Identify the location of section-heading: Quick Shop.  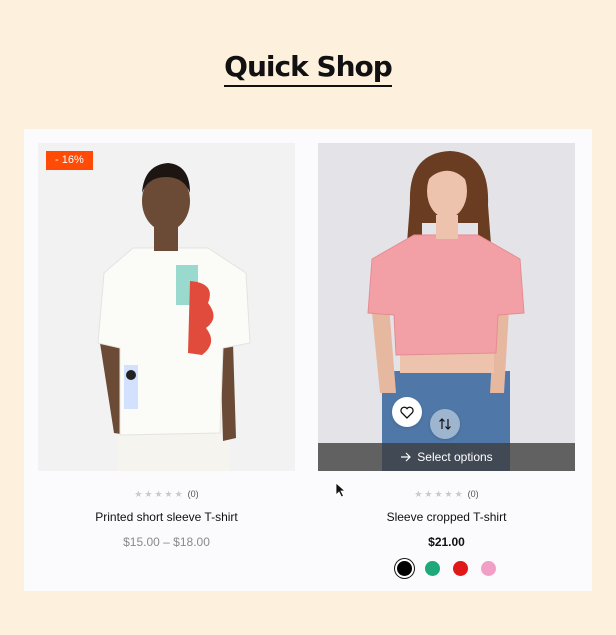
(308, 68).